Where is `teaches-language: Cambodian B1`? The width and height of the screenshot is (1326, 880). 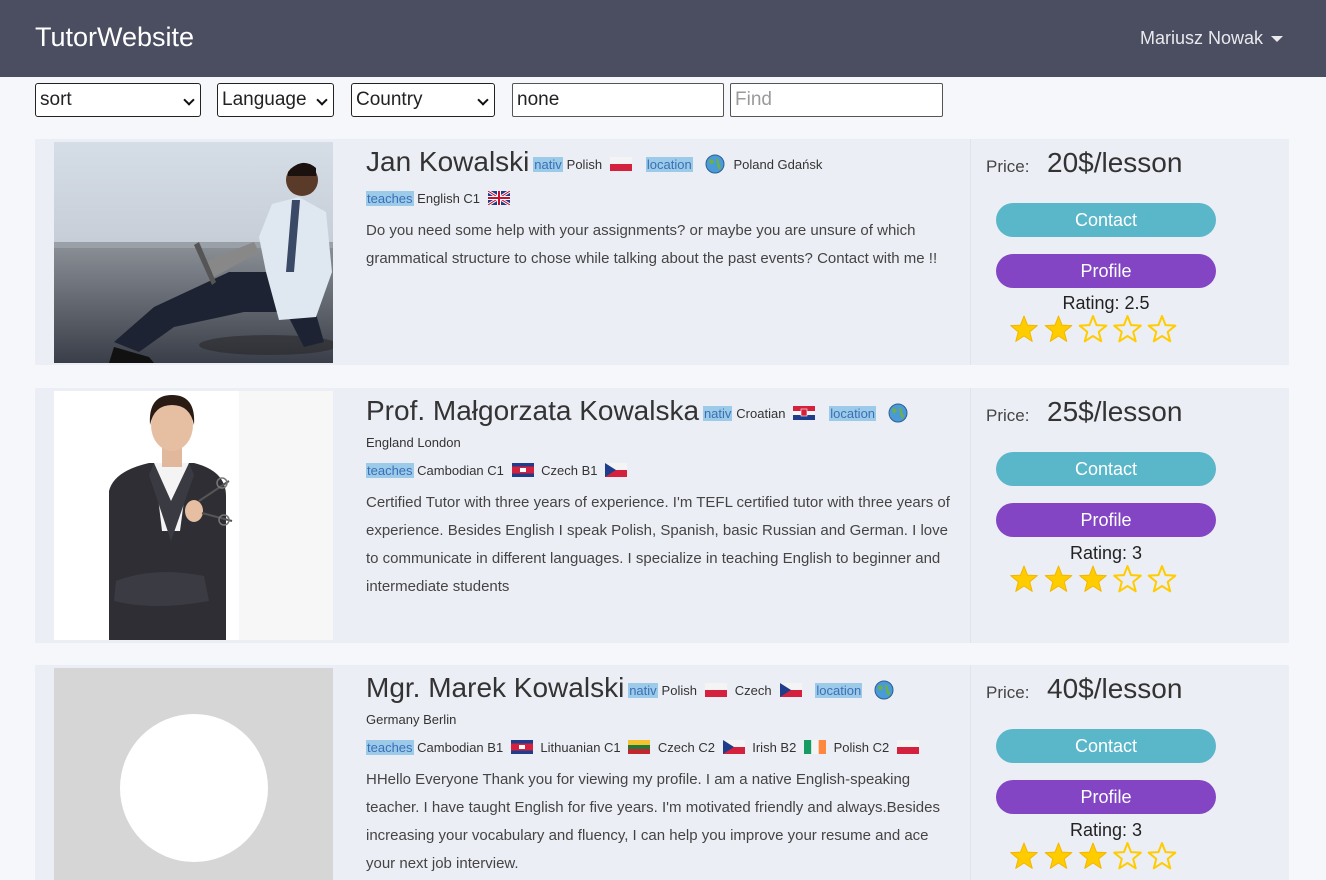 teaches-language: Cambodian B1 is located at coordinates (460, 747).